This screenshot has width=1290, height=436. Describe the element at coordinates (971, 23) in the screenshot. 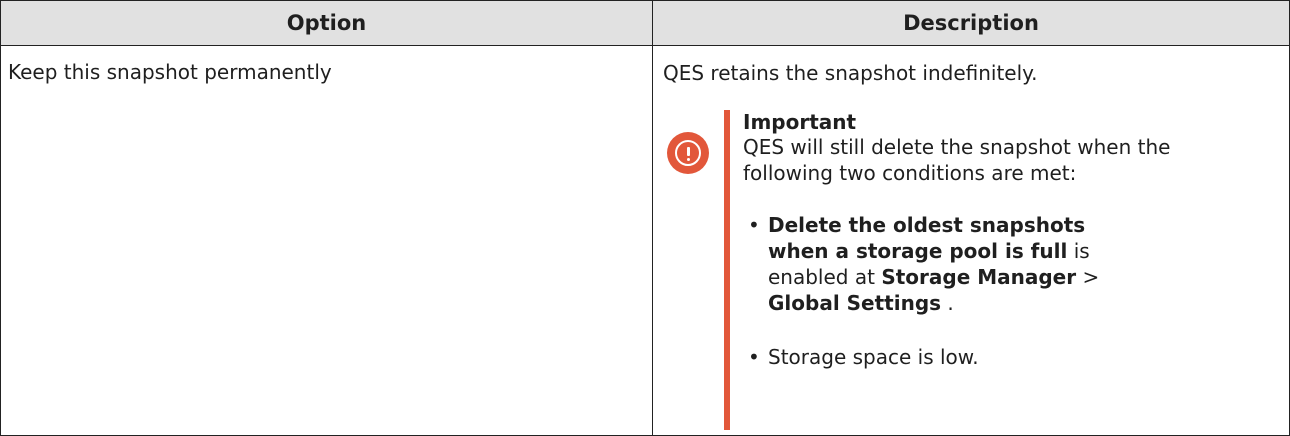

I see `header-description: Description` at that location.